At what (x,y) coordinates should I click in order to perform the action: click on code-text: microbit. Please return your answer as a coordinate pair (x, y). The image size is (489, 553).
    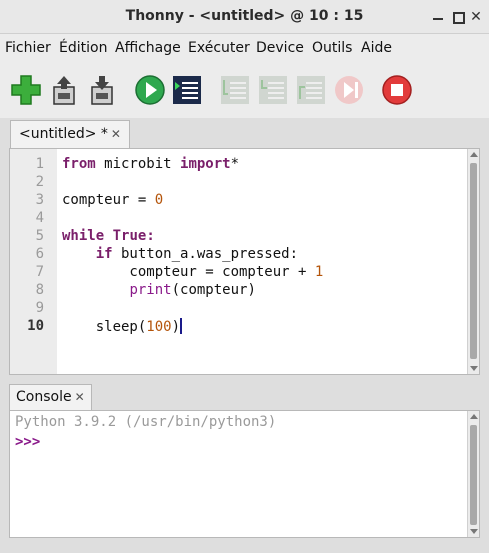
    Looking at the image, I should click on (138, 164).